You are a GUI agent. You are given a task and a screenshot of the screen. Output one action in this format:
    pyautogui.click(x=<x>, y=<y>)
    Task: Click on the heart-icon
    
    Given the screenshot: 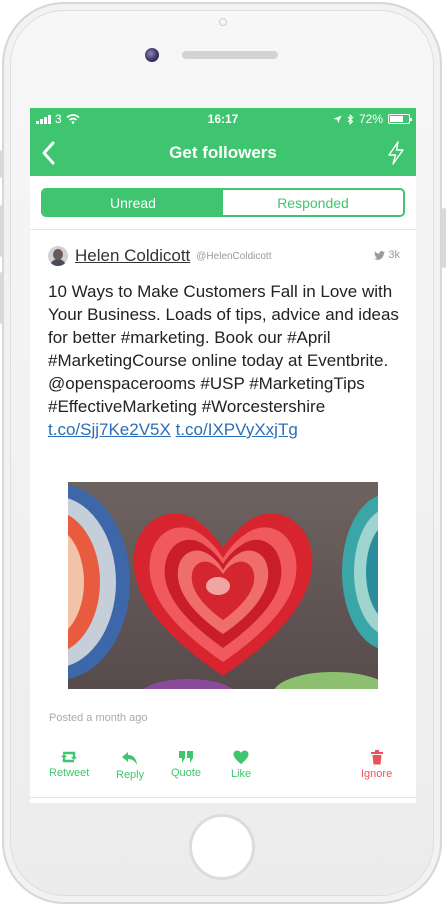 What is the action you would take?
    pyautogui.click(x=241, y=757)
    